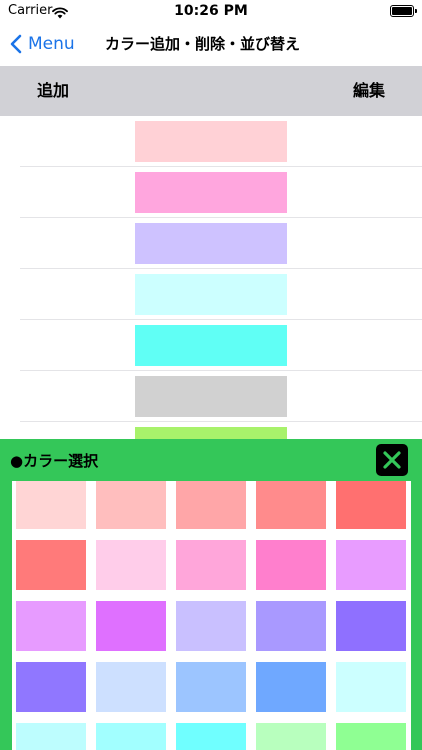 The height and width of the screenshot is (750, 422). Describe the element at coordinates (369, 91) in the screenshot. I see `edit-button: 編集` at that location.